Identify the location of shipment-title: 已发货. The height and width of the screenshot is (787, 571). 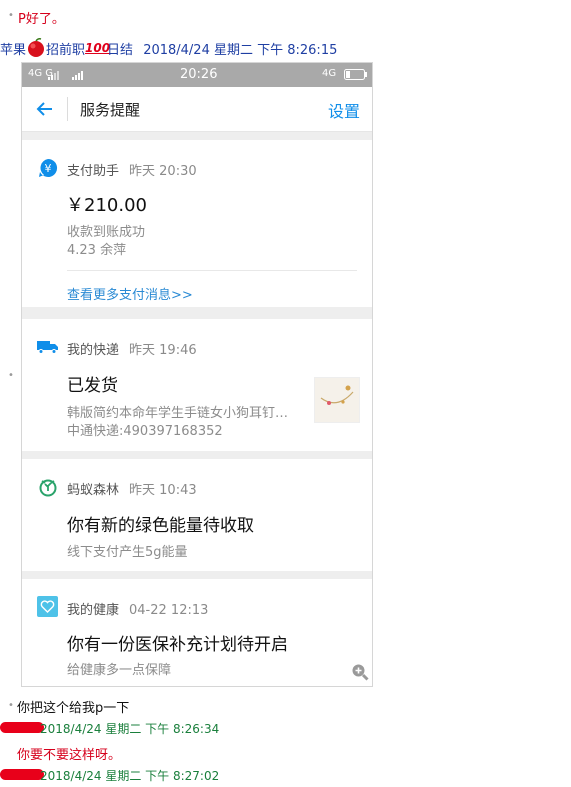
(92, 386).